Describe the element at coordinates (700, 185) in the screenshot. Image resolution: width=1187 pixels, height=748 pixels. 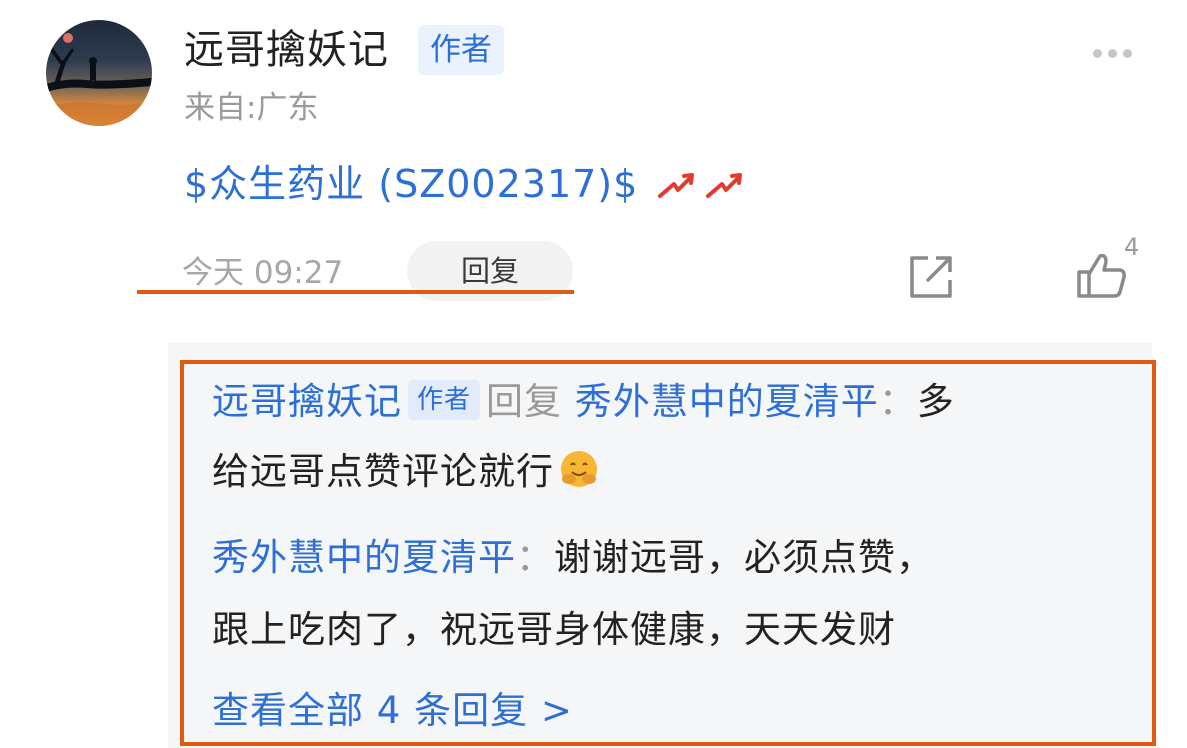
I see `rising-arrows-icon` at that location.